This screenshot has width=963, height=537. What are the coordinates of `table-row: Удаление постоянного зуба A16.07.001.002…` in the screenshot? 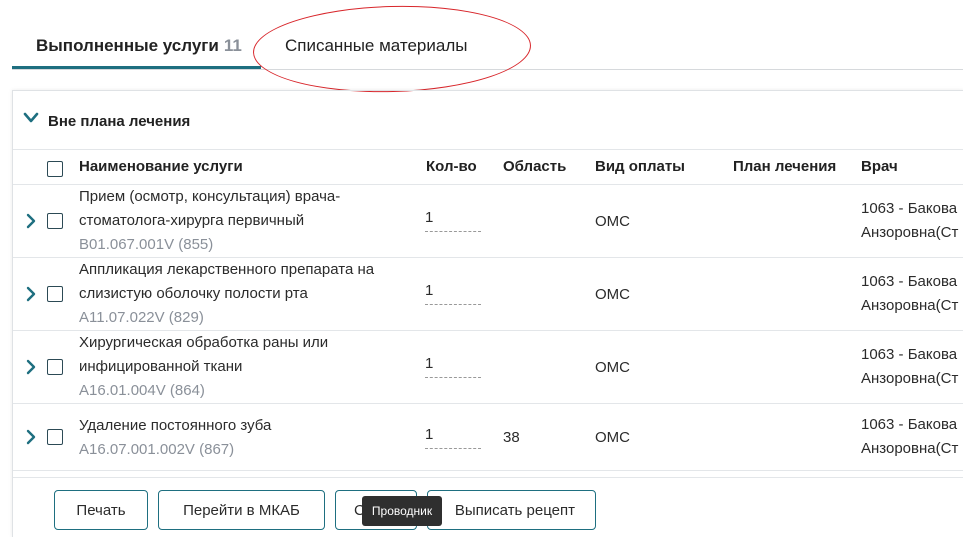 It's located at (488, 437).